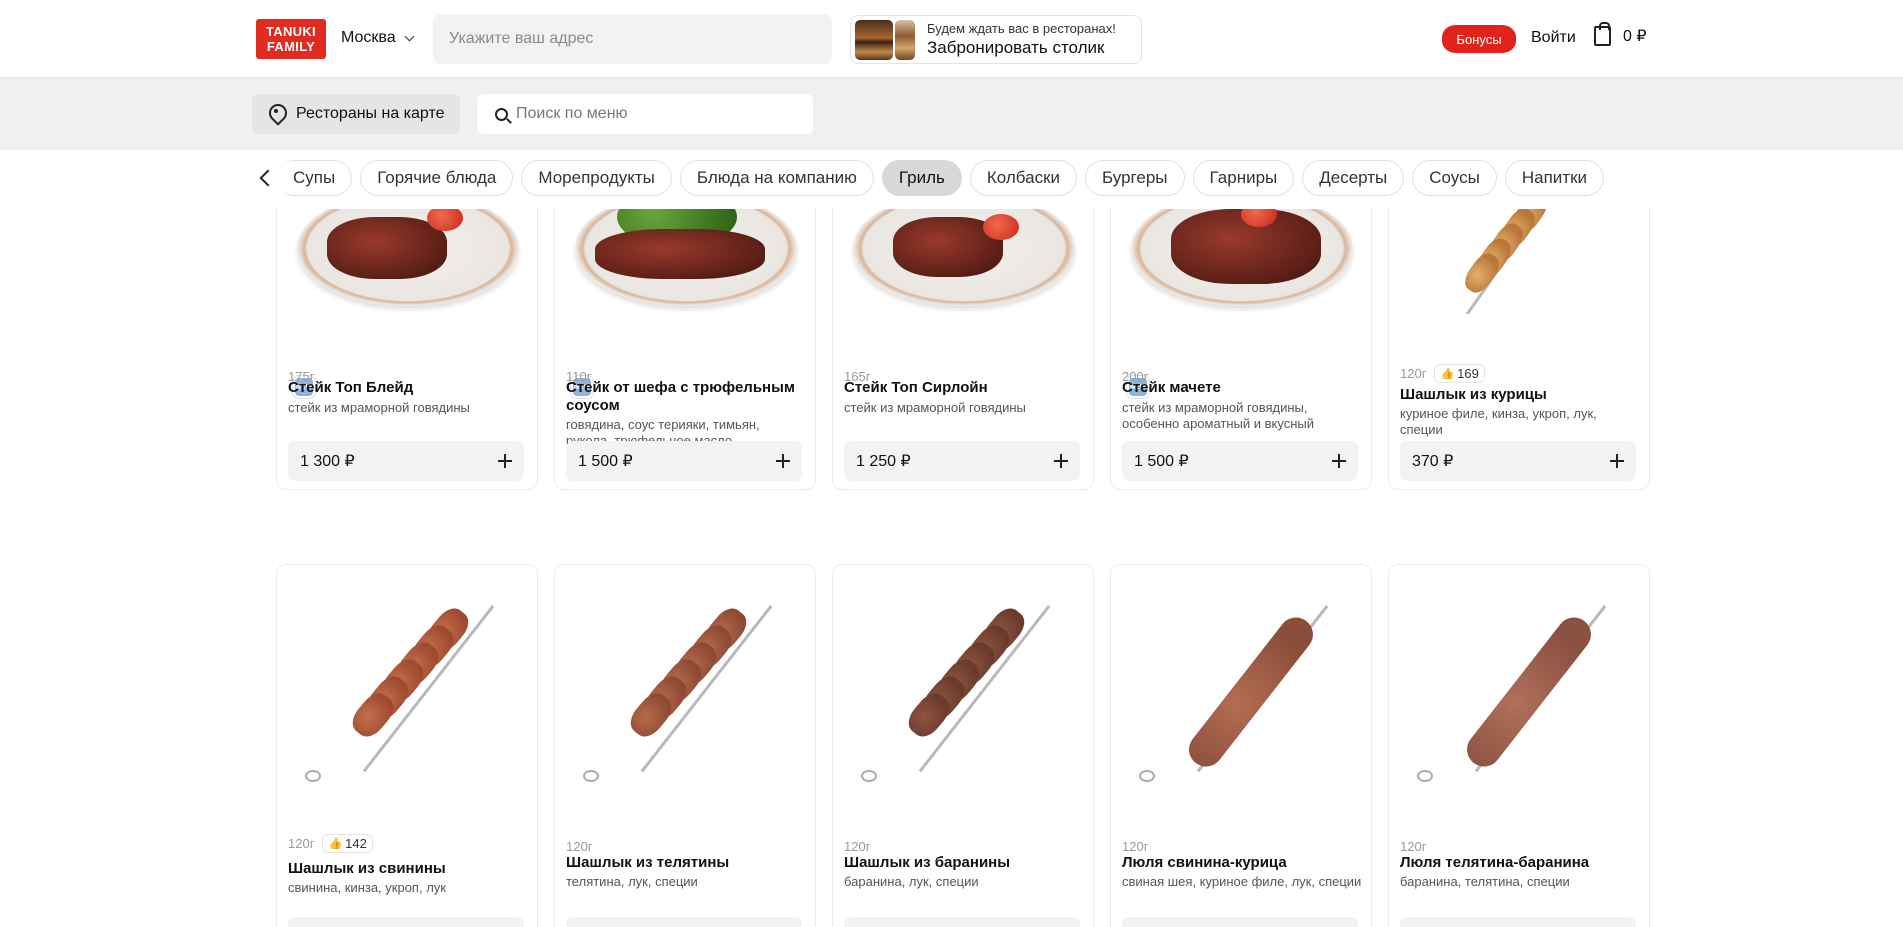 The image size is (1903, 927). I want to click on map-button-label: Рестораны на карте, so click(370, 113).